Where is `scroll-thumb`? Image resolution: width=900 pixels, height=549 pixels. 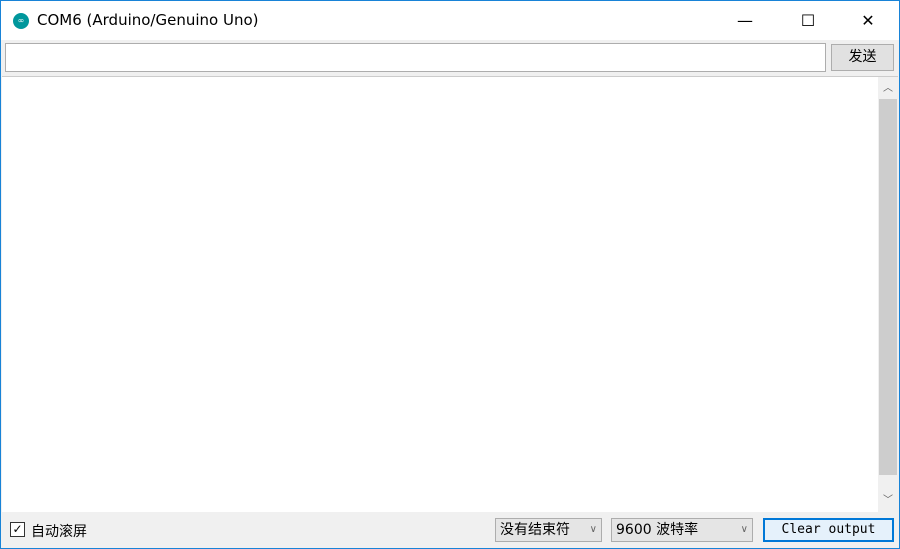 scroll-thumb is located at coordinates (888, 287).